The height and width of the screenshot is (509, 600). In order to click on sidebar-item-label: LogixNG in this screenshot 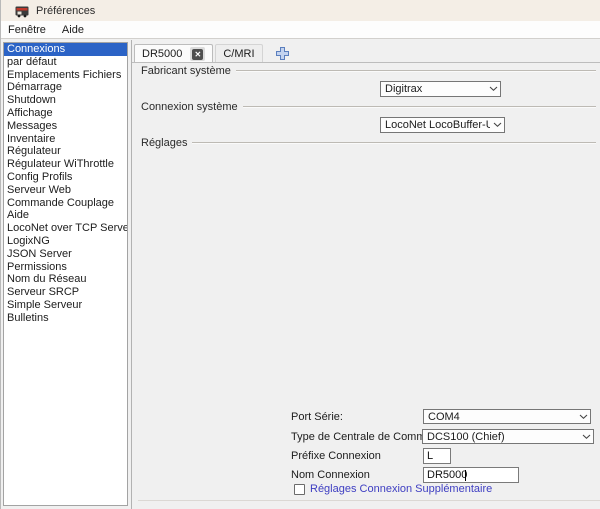, I will do `click(28, 240)`.